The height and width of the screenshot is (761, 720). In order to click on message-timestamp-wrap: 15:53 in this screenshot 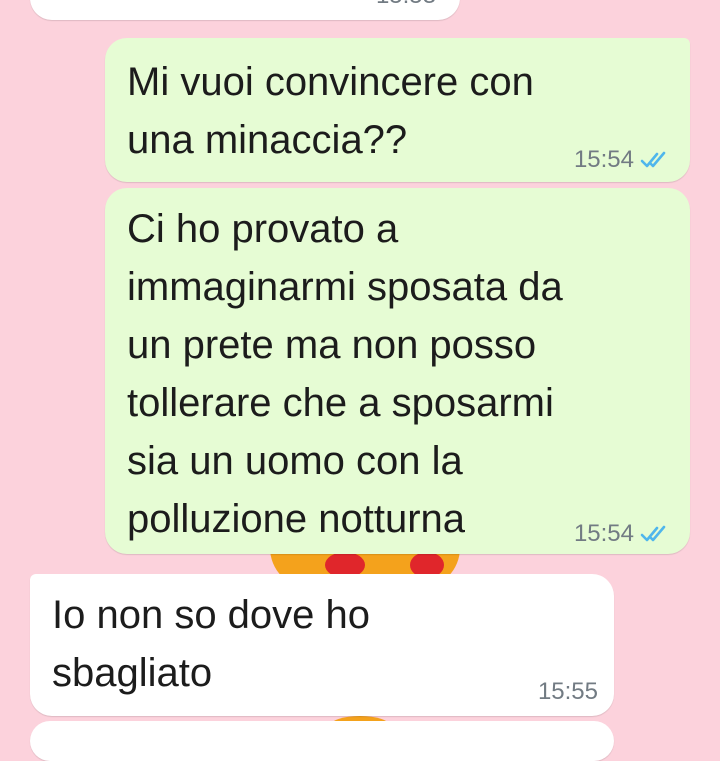, I will do `click(406, 5)`.